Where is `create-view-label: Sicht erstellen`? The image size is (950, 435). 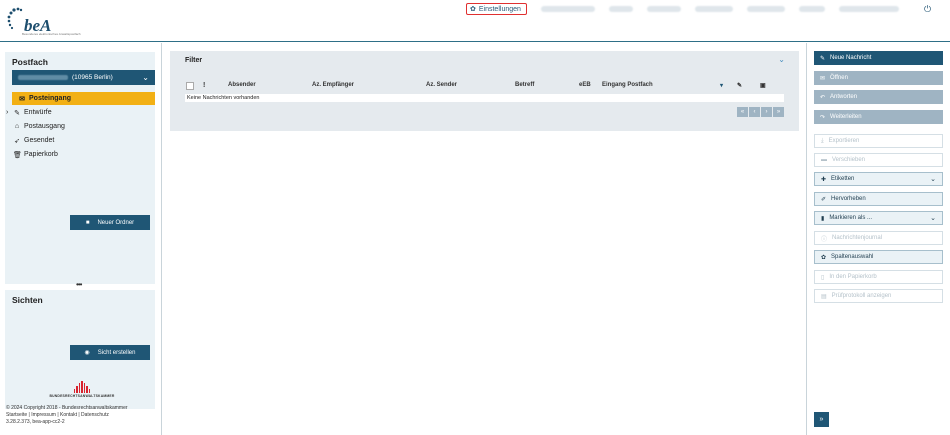 create-view-label: Sicht erstellen is located at coordinates (116, 352).